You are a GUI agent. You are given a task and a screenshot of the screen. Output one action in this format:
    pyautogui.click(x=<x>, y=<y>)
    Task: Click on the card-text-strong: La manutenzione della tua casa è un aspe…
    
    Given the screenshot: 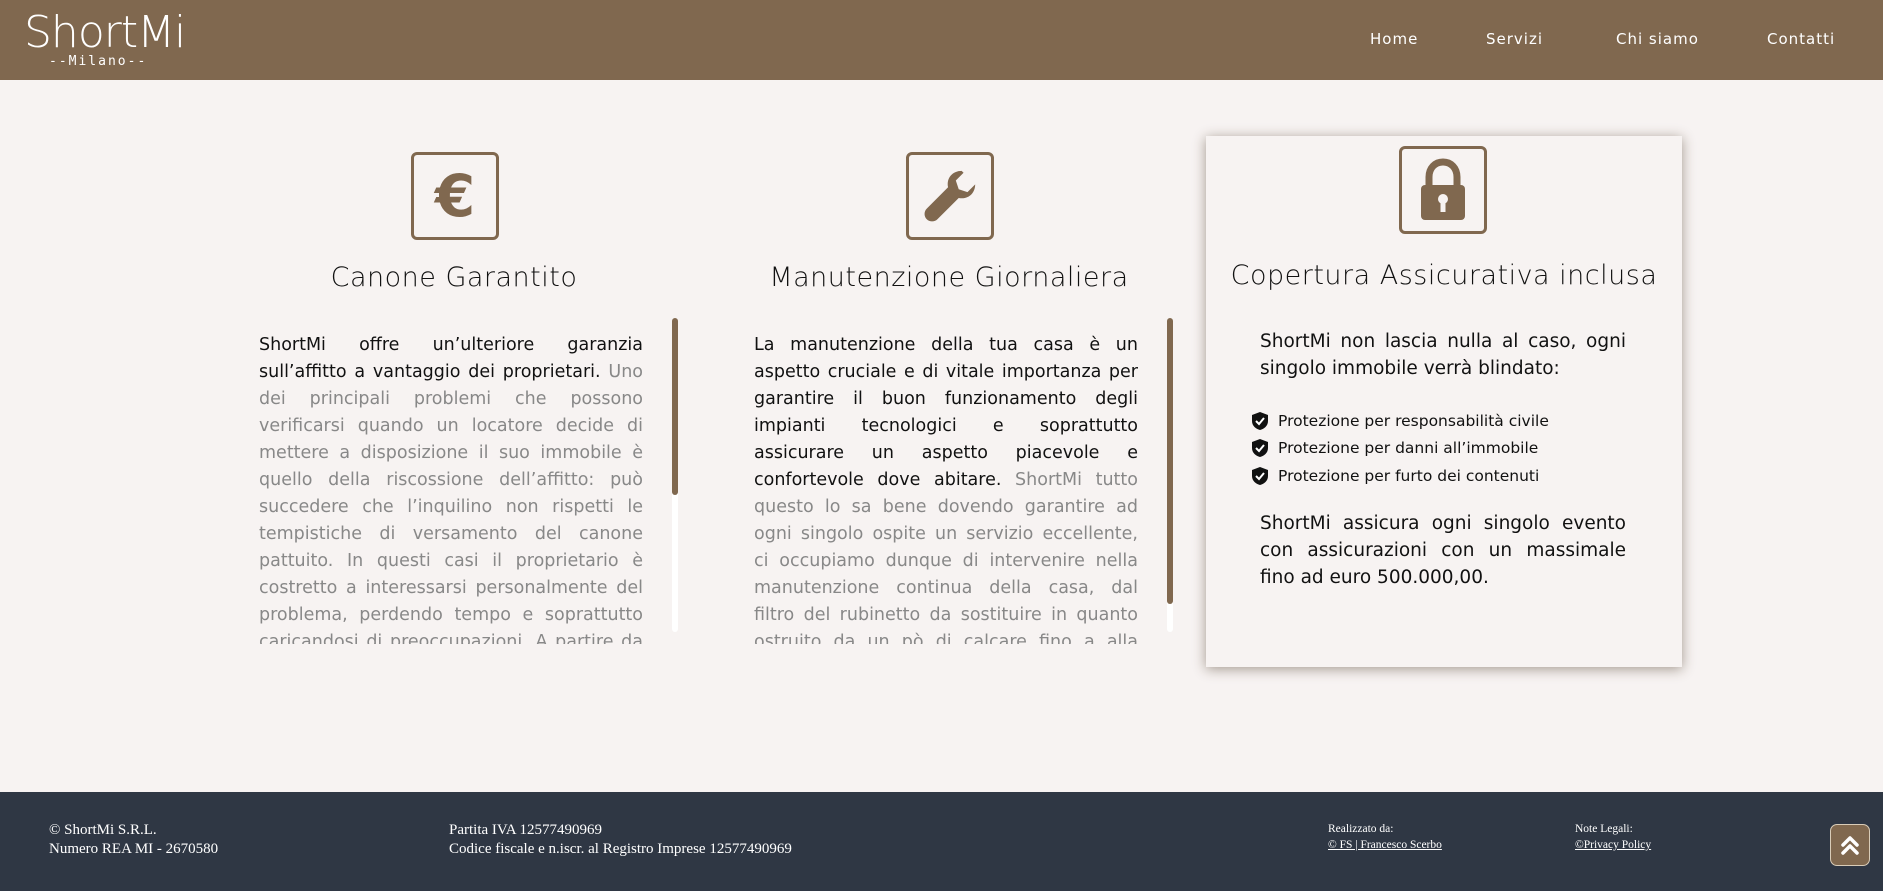 What is the action you would take?
    pyautogui.click(x=946, y=412)
    